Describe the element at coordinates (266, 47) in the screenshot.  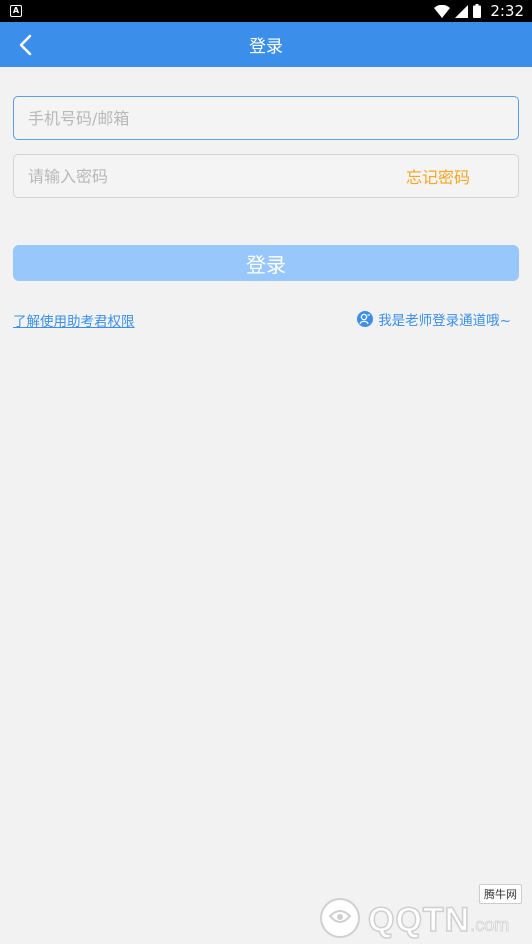
I see `page-title: 登录` at that location.